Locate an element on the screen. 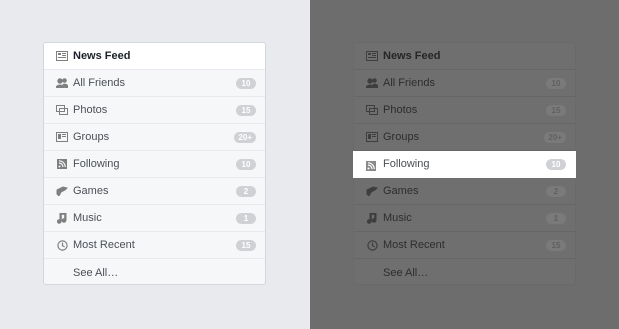  highlighted-menu-item-following: Following 10 is located at coordinates (464, 164).